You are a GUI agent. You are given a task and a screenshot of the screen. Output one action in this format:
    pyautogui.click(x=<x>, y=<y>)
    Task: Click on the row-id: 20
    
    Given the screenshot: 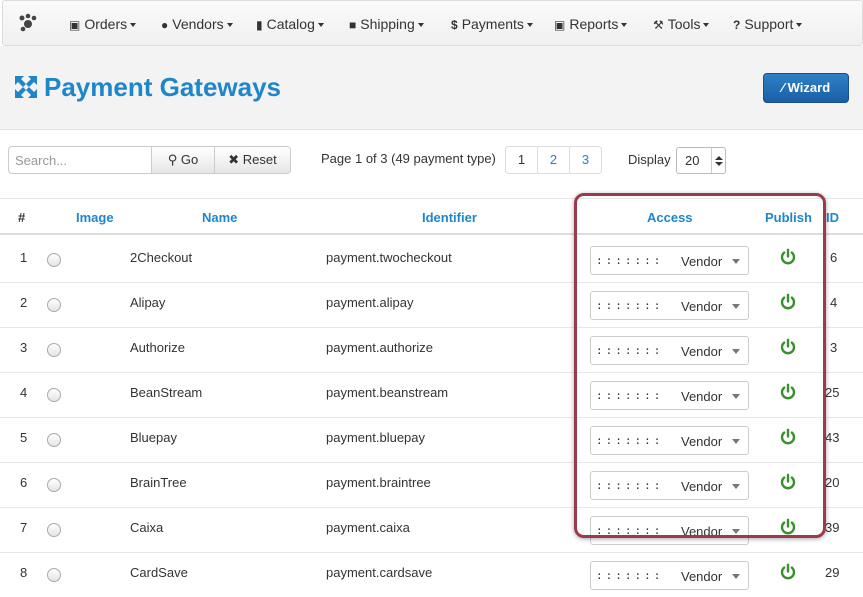 What is the action you would take?
    pyautogui.click(x=832, y=482)
    